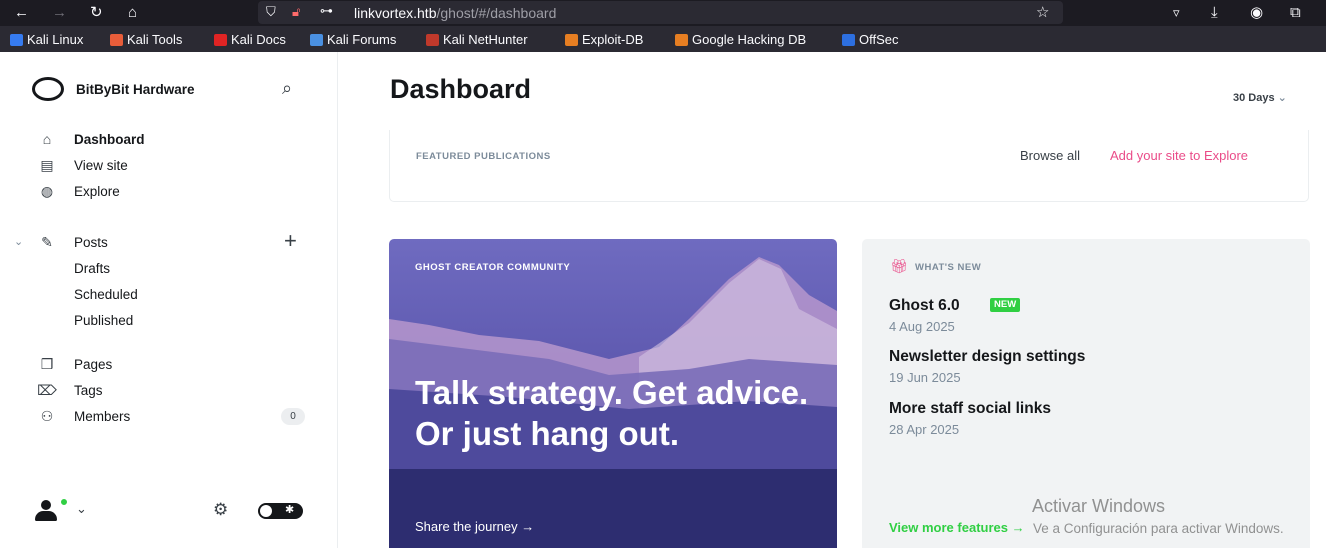 This screenshot has width=1326, height=548. What do you see at coordinates (1099, 506) in the screenshot?
I see `windows-watermark-title: Activar Windows` at bounding box center [1099, 506].